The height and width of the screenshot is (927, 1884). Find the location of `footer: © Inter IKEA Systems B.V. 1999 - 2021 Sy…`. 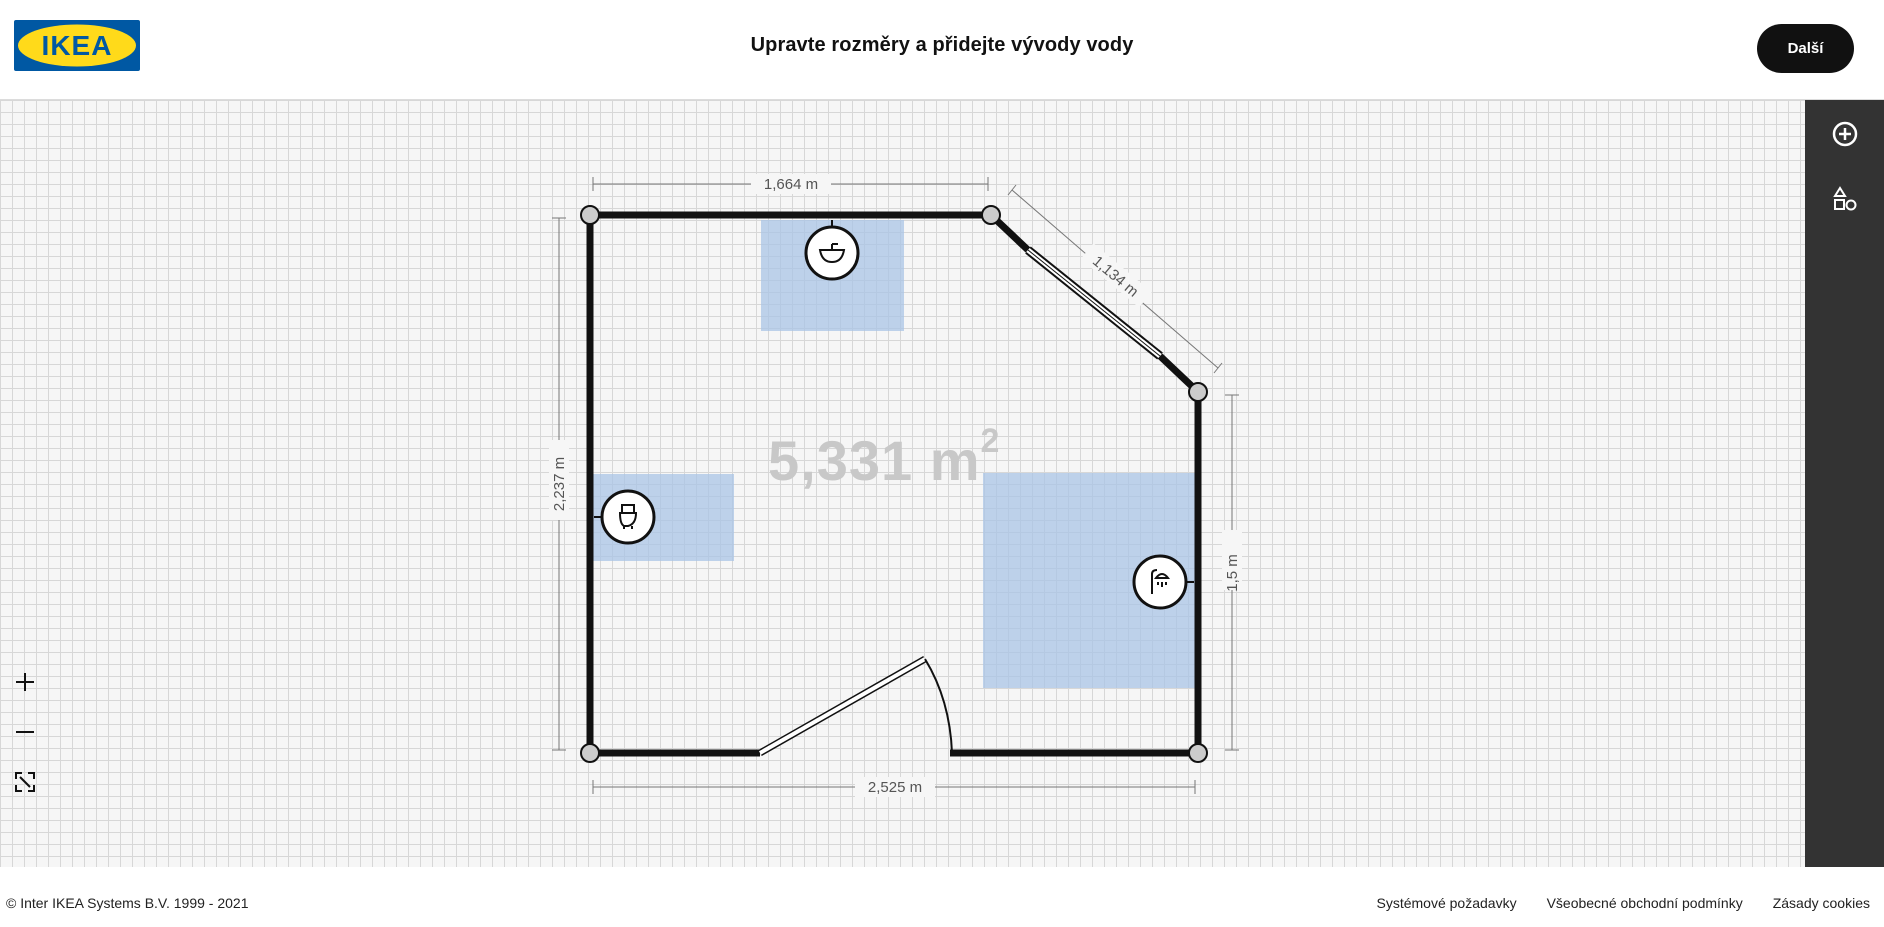

footer: © Inter IKEA Systems B.V. 1999 - 2021 Sy… is located at coordinates (942, 897).